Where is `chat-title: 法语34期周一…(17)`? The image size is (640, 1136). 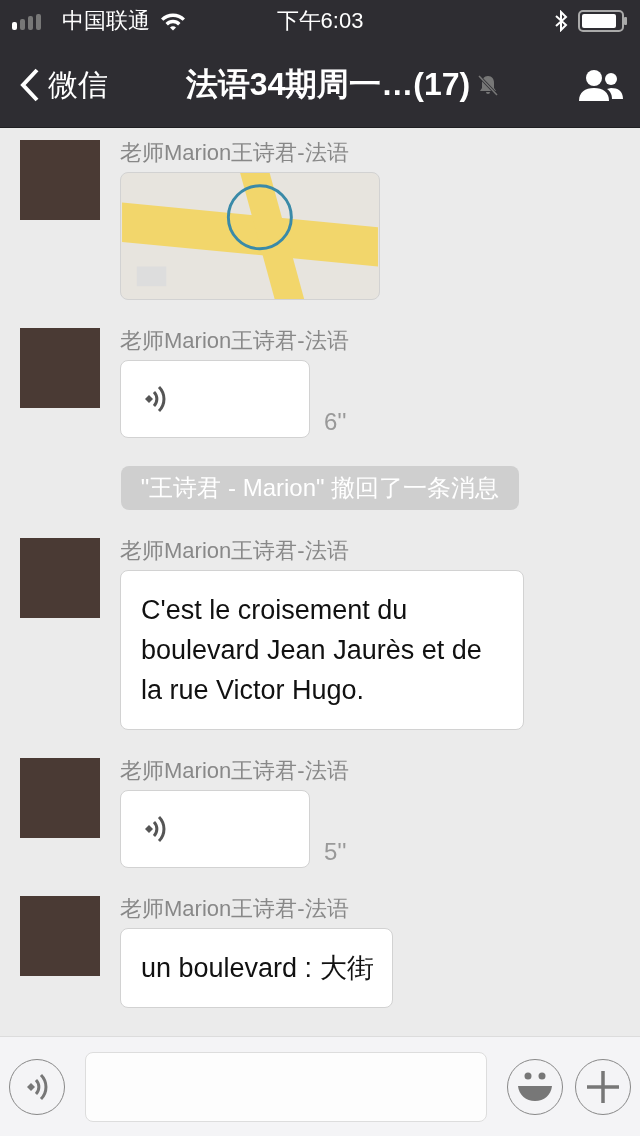 chat-title: 法语34期周一…(17) is located at coordinates (328, 84).